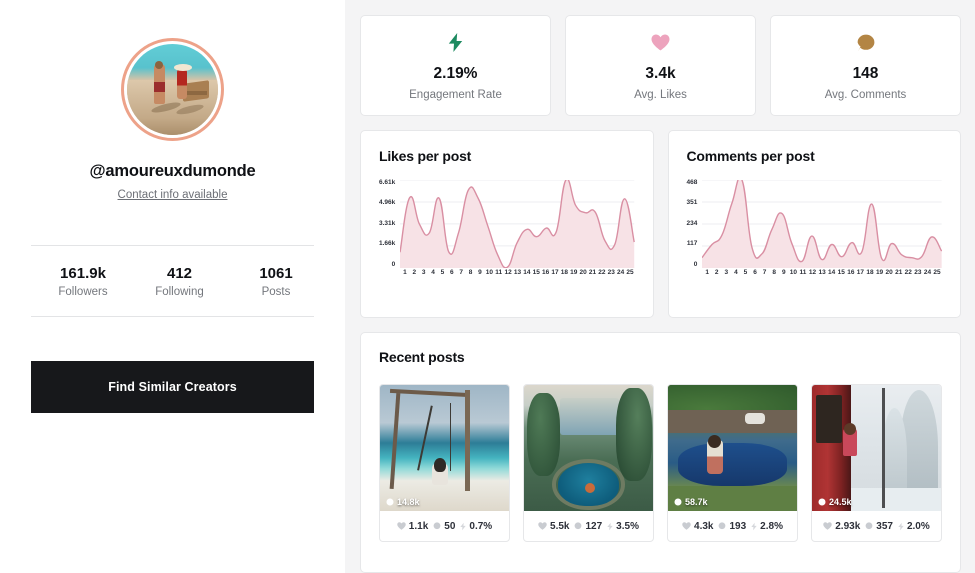 The height and width of the screenshot is (573, 975). What do you see at coordinates (767, 526) in the screenshot?
I see `post-engagement: 2.8%` at bounding box center [767, 526].